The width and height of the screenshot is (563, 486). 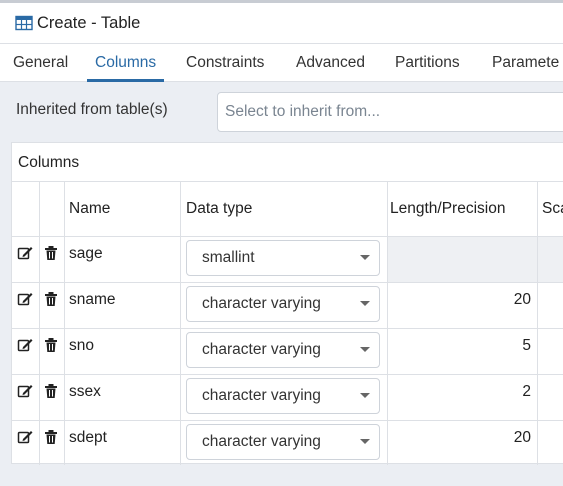 I want to click on data-type-value: smallint, so click(x=228, y=257).